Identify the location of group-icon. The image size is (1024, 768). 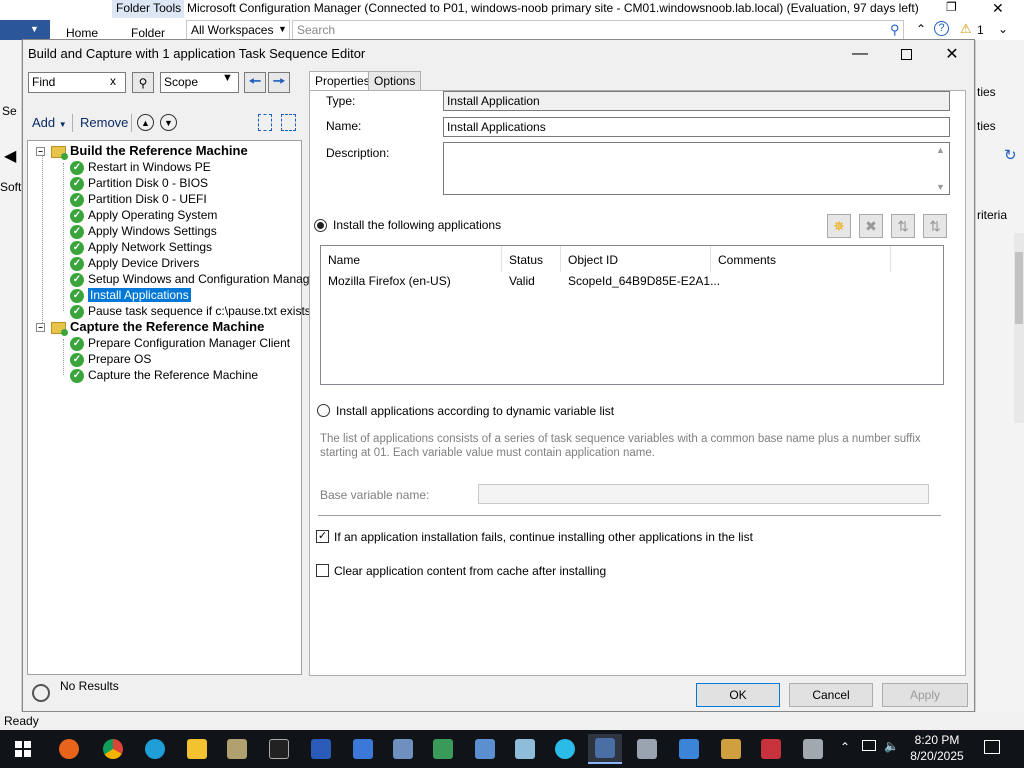
(265, 122).